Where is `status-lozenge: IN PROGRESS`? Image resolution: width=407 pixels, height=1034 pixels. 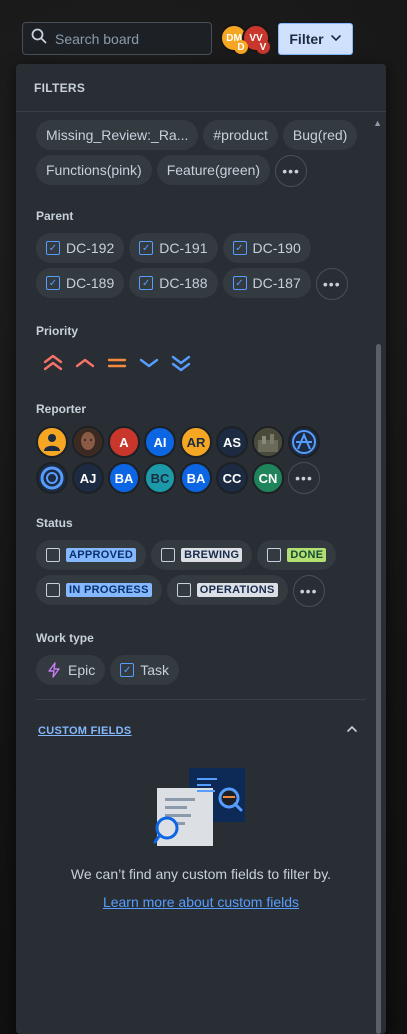
status-lozenge: IN PROGRESS is located at coordinates (109, 590).